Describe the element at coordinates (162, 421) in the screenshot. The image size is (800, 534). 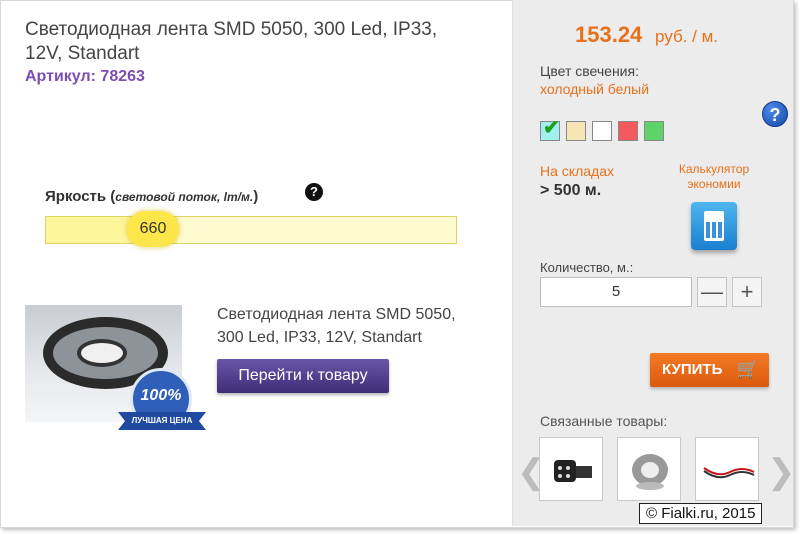
I see `seal-ribbon: ЛУЧШАЯ ЦЕНА` at that location.